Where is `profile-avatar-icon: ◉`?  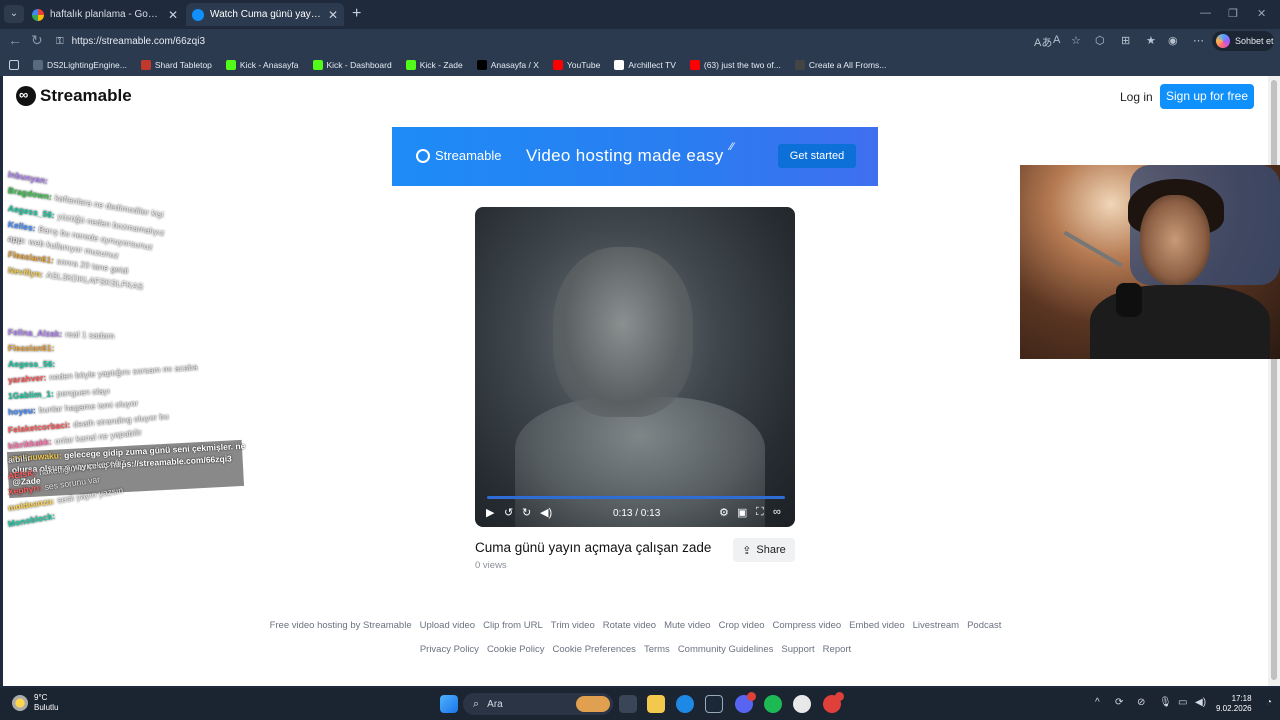 profile-avatar-icon: ◉ is located at coordinates (1173, 40).